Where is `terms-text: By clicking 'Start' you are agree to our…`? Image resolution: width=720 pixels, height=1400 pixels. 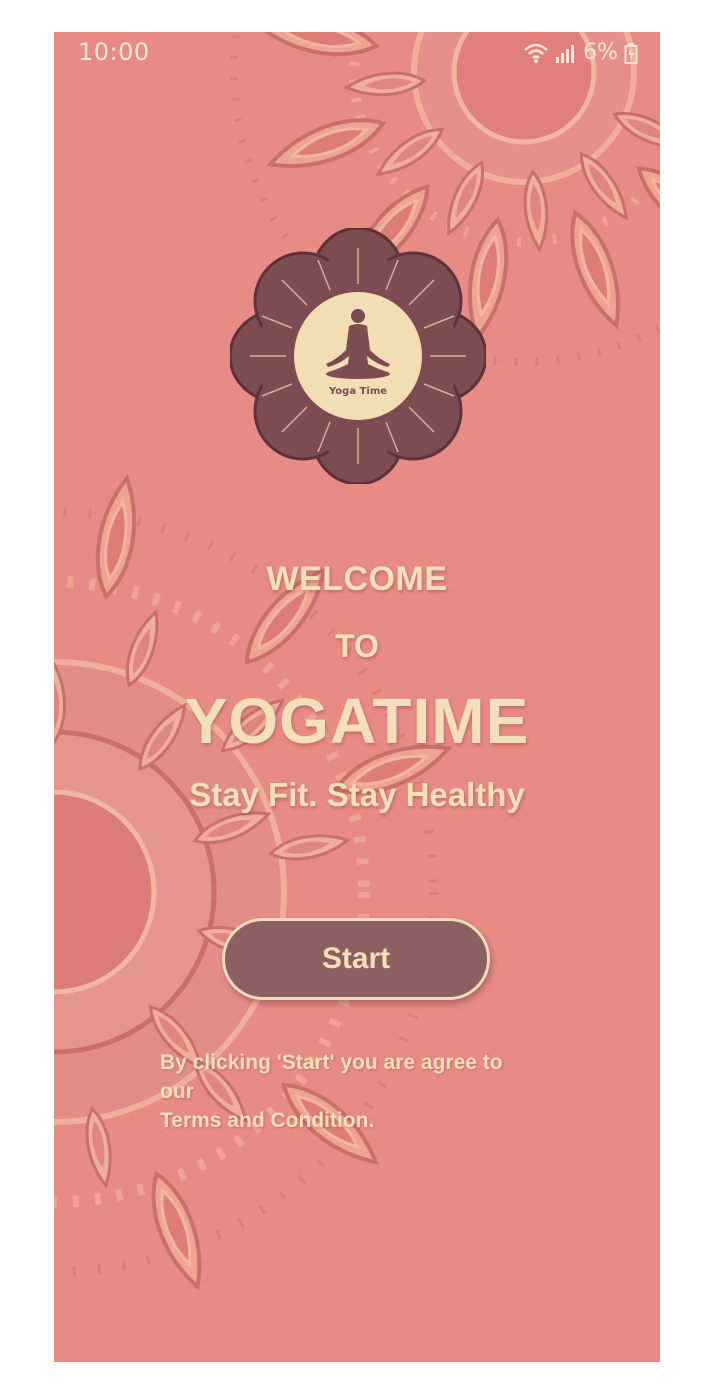
terms-text: By clicking 'Start' you are agree to our… is located at coordinates (350, 1091).